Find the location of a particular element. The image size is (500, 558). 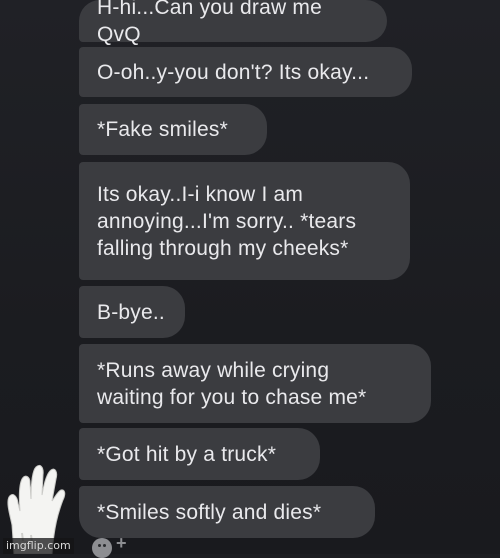

plus-icon: + is located at coordinates (121, 543).